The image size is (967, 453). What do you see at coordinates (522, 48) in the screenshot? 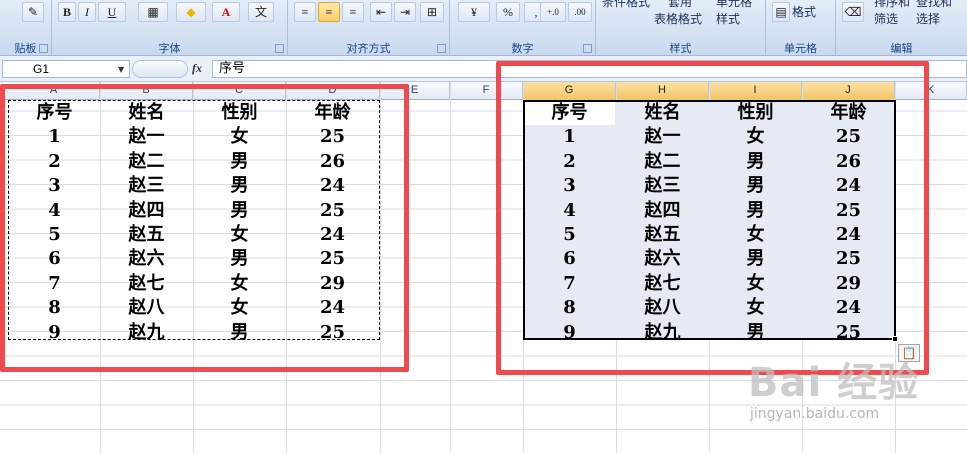
I see `number-group-label: 数字` at bounding box center [522, 48].